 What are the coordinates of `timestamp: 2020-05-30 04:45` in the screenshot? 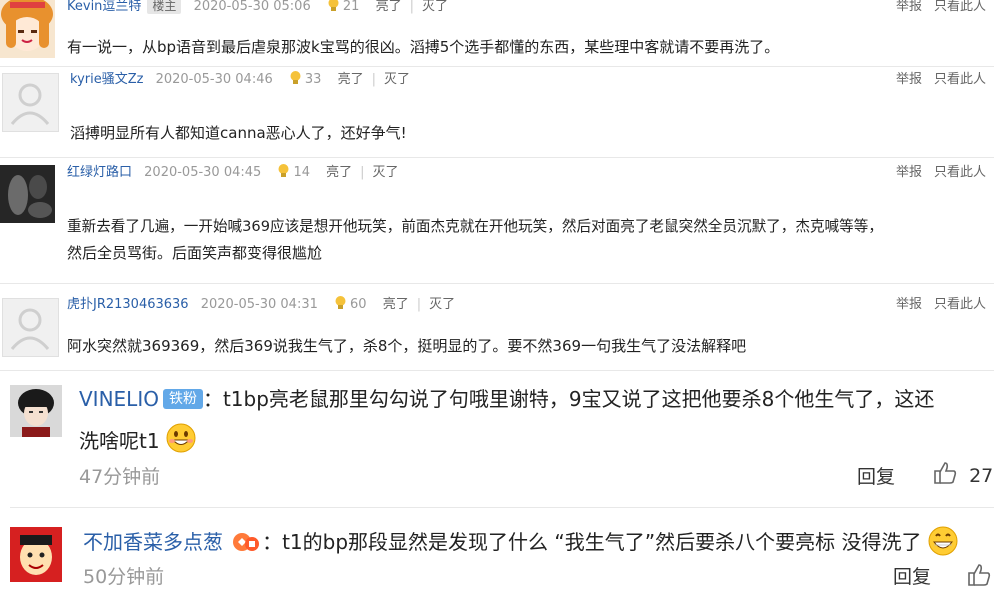 It's located at (203, 172).